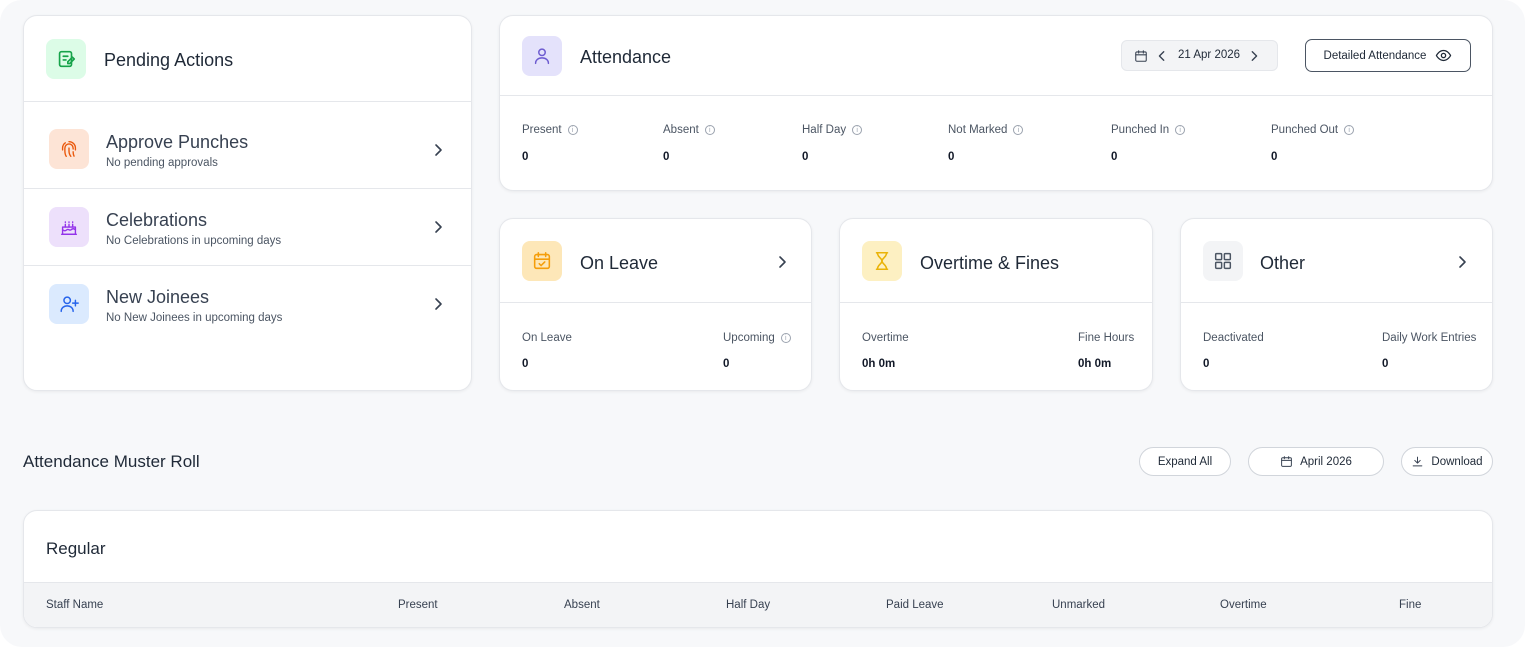 Image resolution: width=1525 pixels, height=647 pixels. What do you see at coordinates (951, 157) in the screenshot?
I see `stat-not-marked-value: 0` at bounding box center [951, 157].